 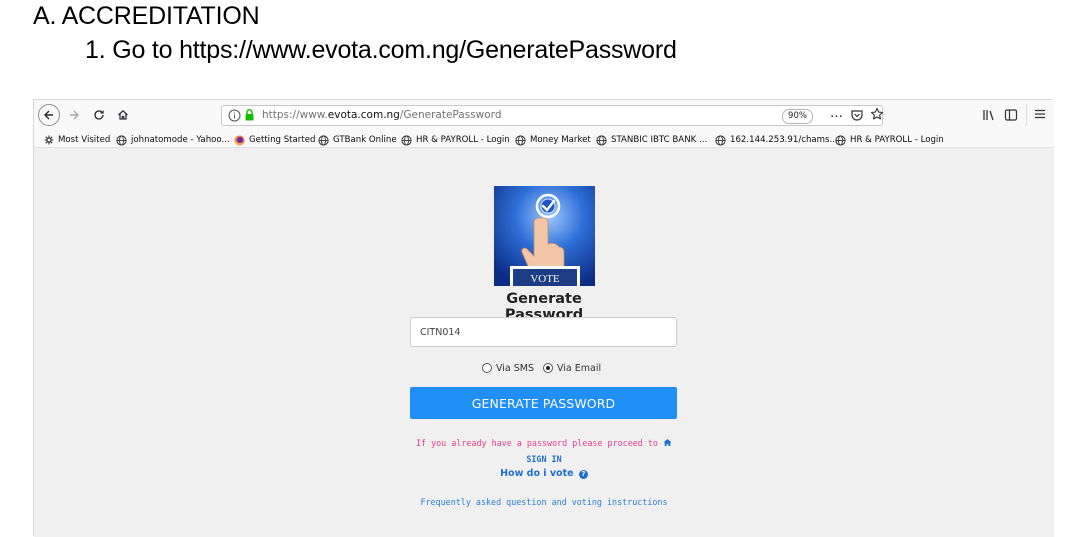 I want to click on sign-in-link: SIGN IN, so click(x=544, y=459).